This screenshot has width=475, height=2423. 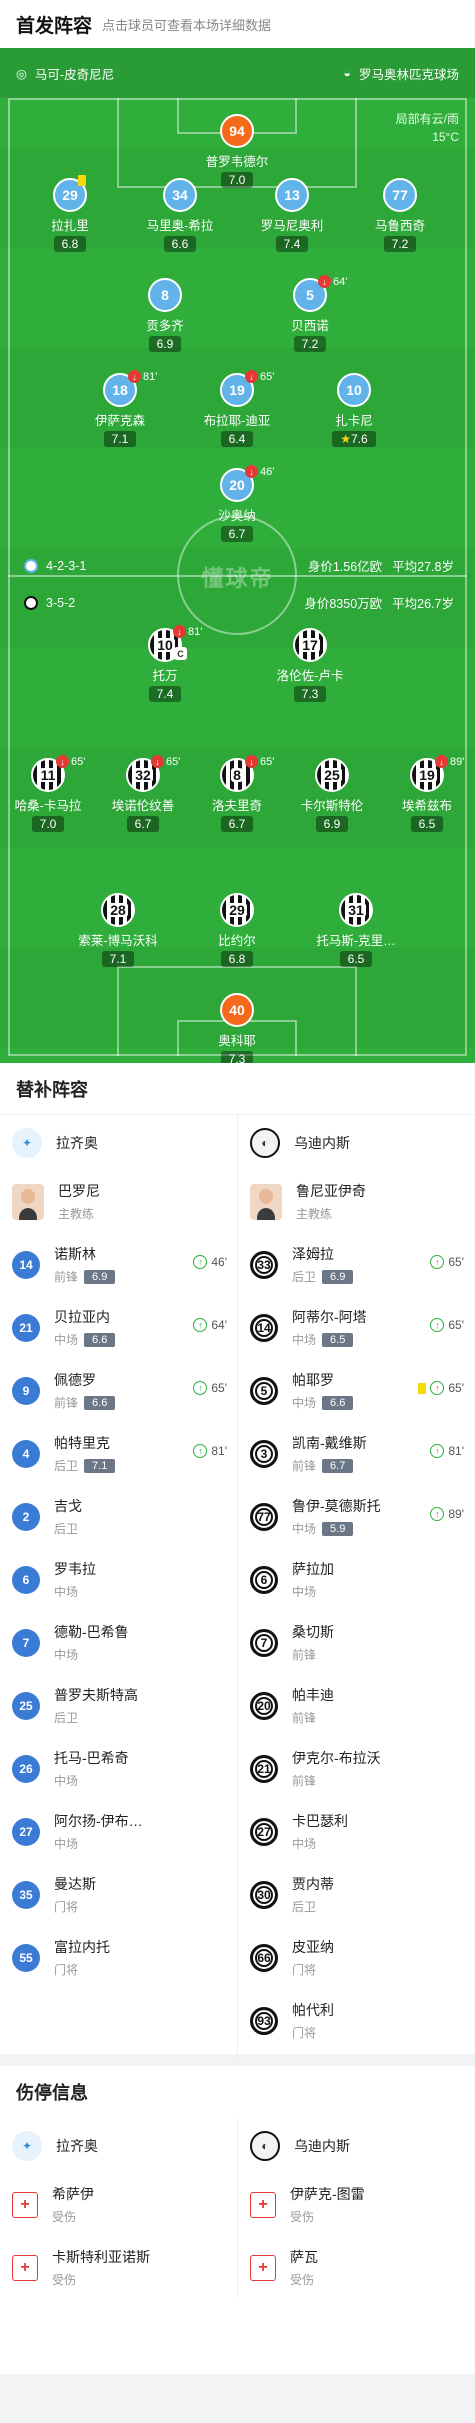 I want to click on away-player: 28 索莱-博马沃科 7.1, so click(x=118, y=930).